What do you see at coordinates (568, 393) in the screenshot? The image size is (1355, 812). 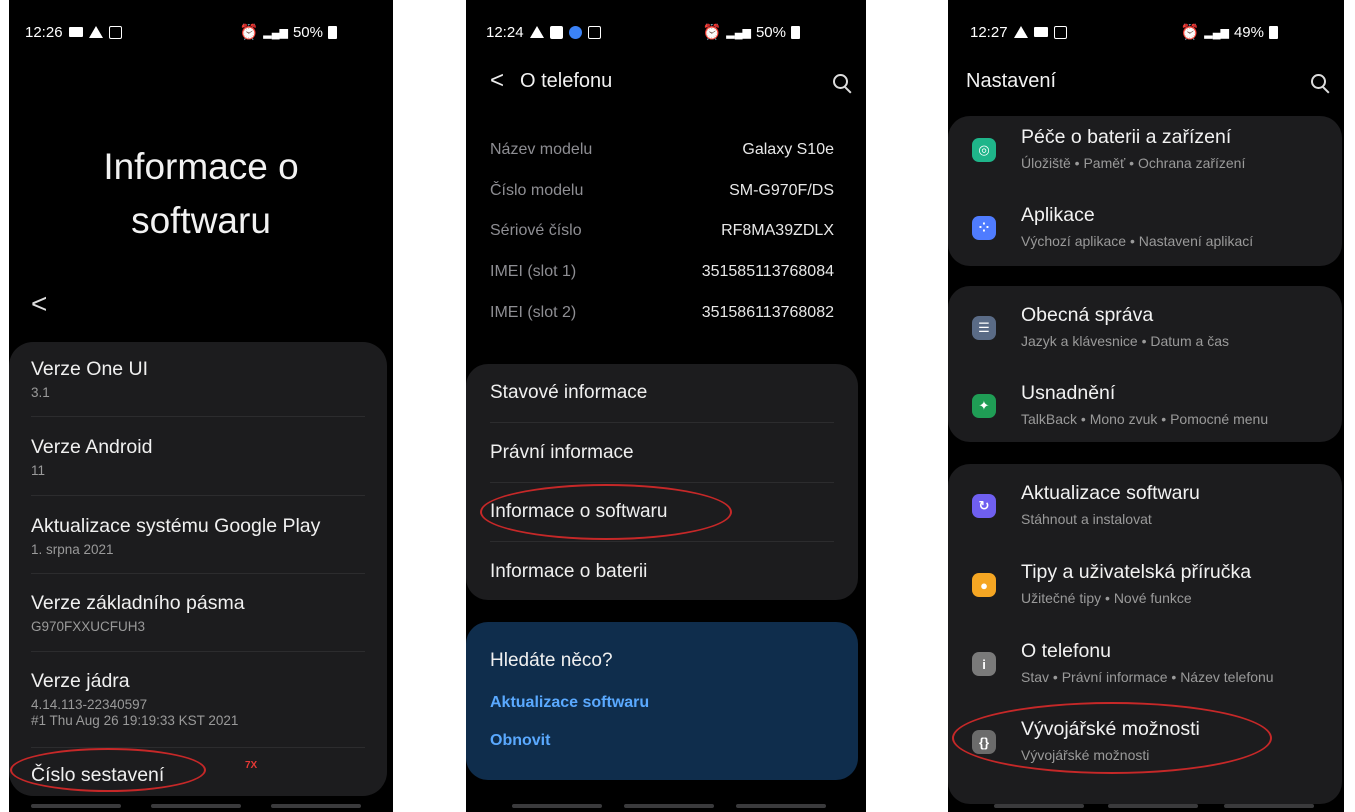 I see `menu-status-info: Stavové informace` at bounding box center [568, 393].